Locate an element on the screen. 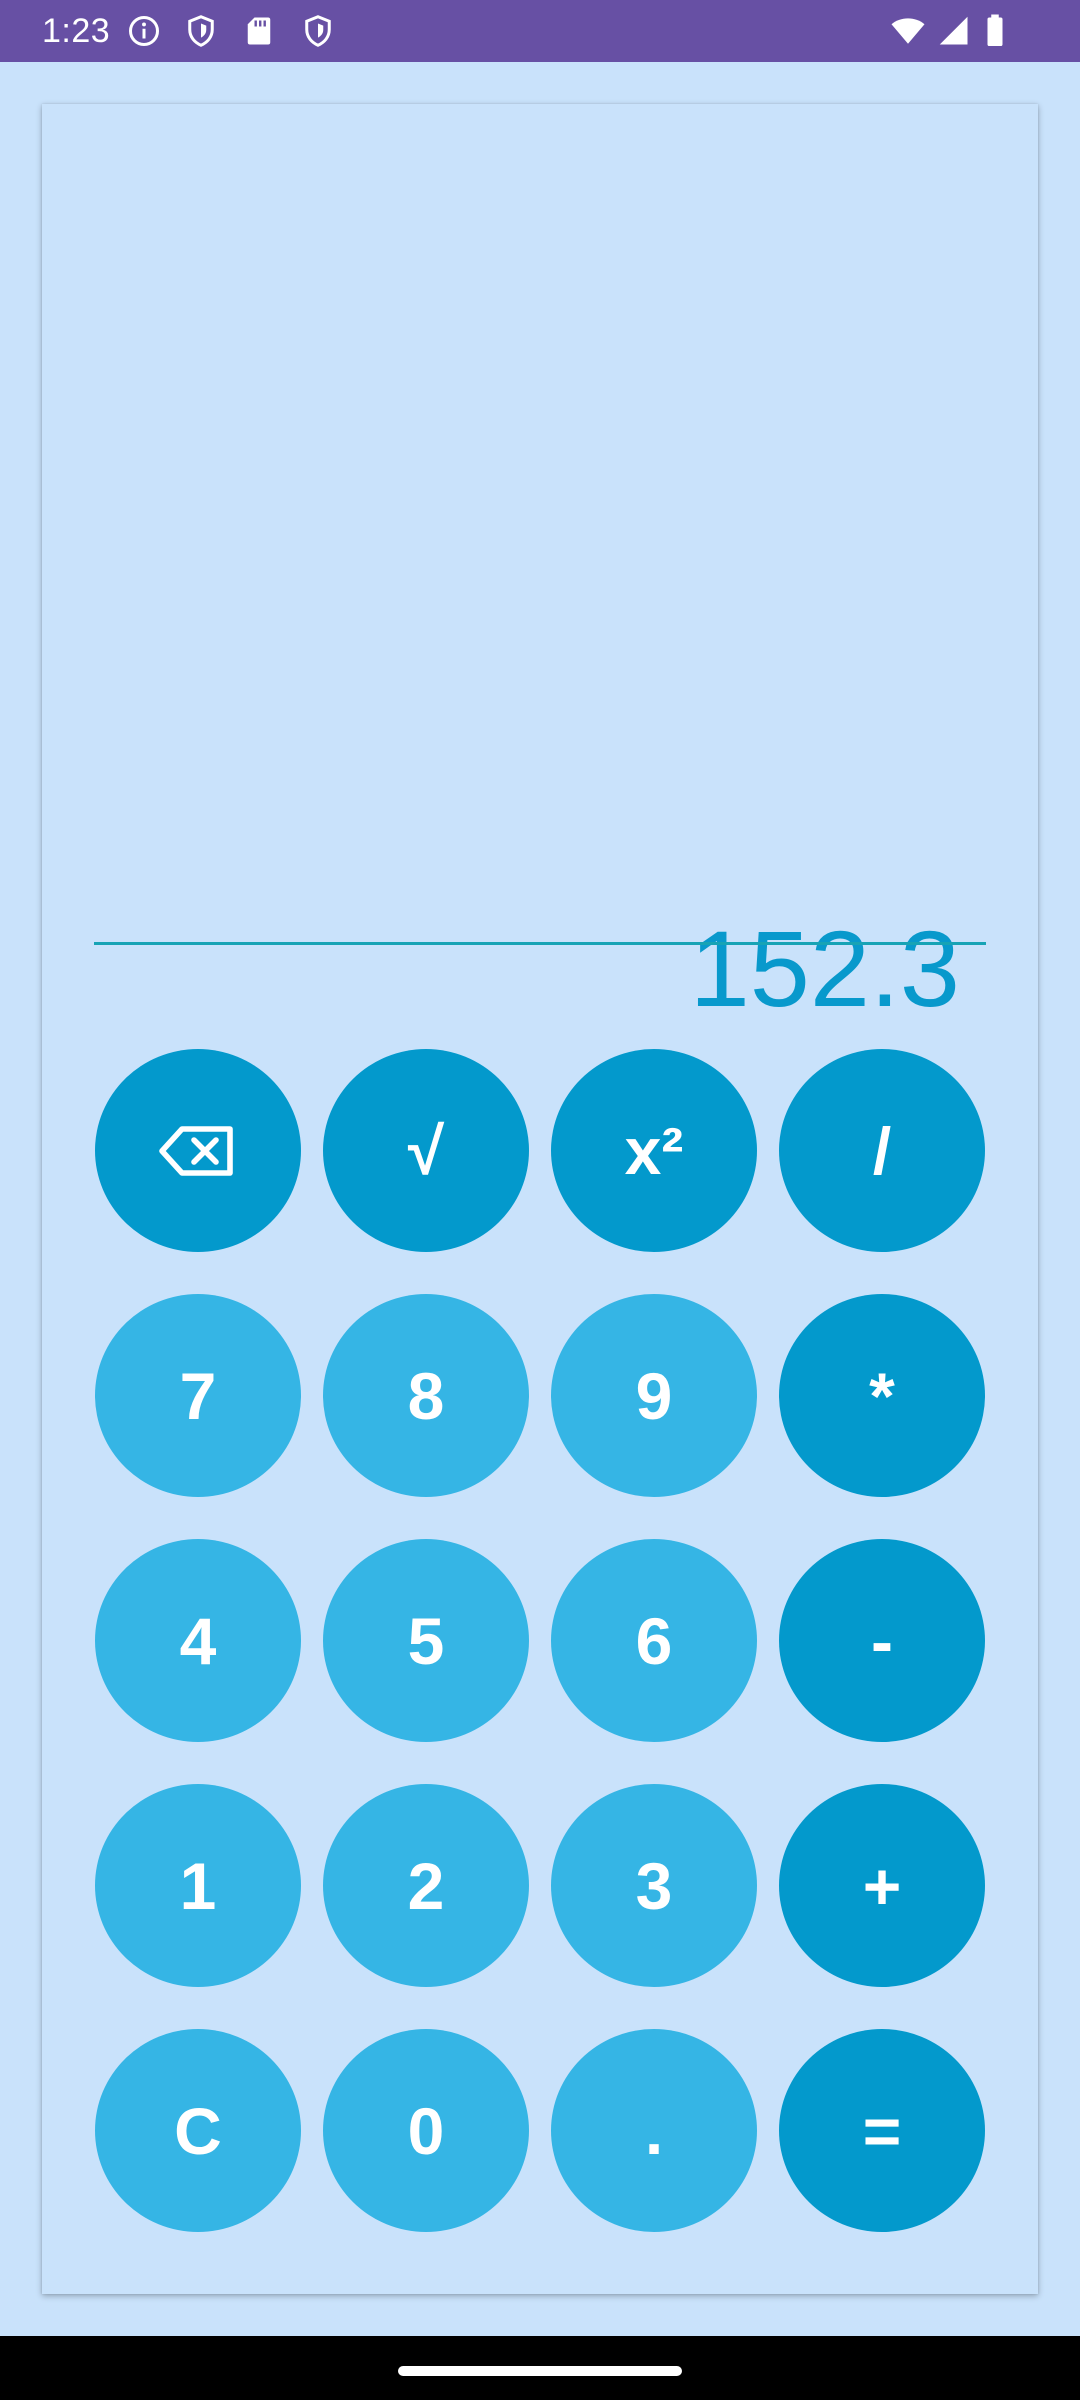 This screenshot has width=1080, height=2400. backspace-button is located at coordinates (198, 1150).